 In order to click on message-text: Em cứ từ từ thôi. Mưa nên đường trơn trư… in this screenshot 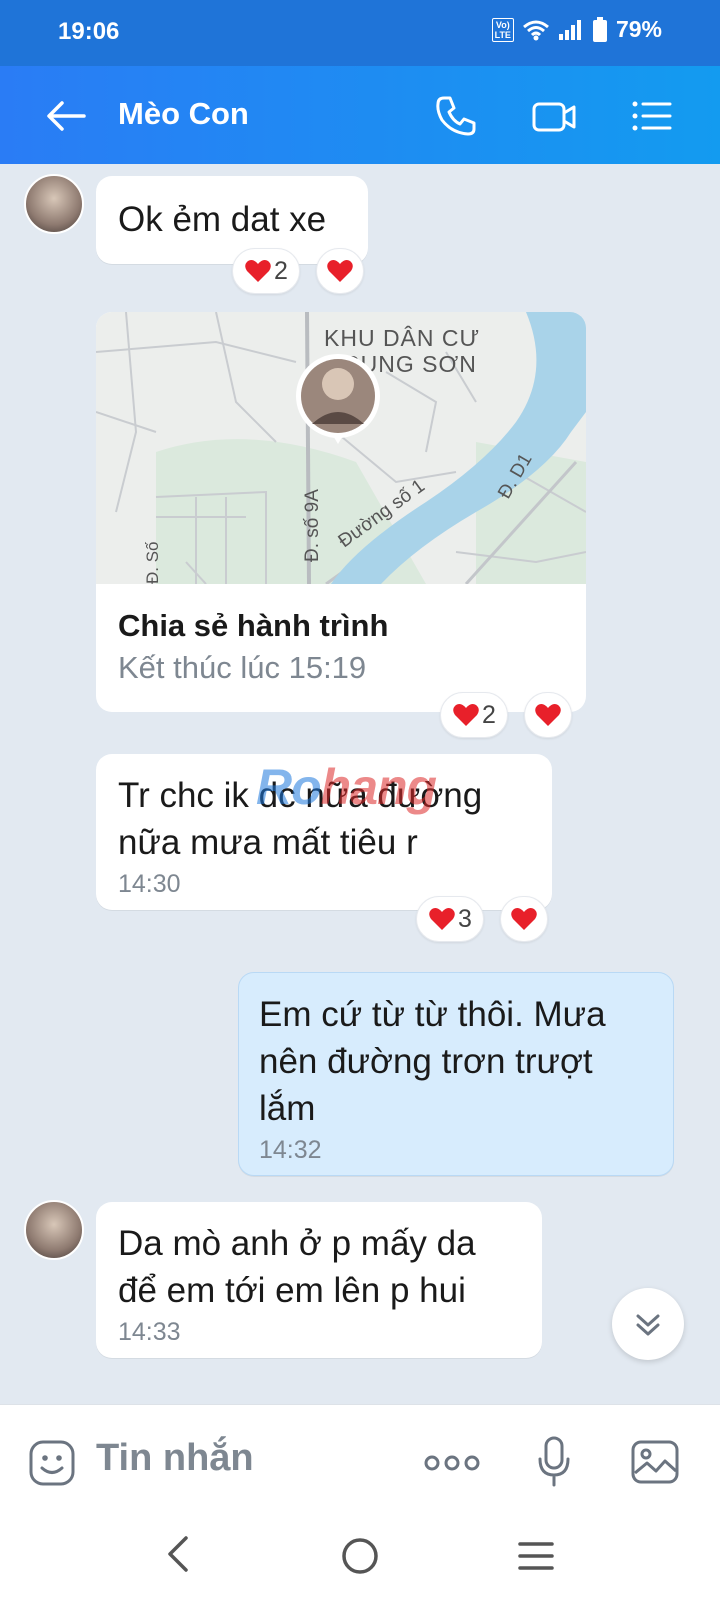, I will do `click(432, 1061)`.